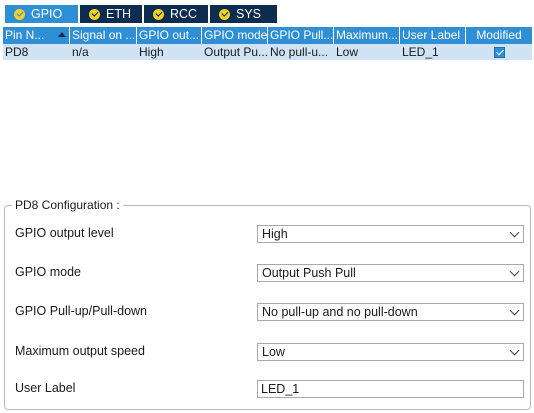 Image resolution: width=534 pixels, height=413 pixels. What do you see at coordinates (390, 389) in the screenshot?
I see `user-label-input` at bounding box center [390, 389].